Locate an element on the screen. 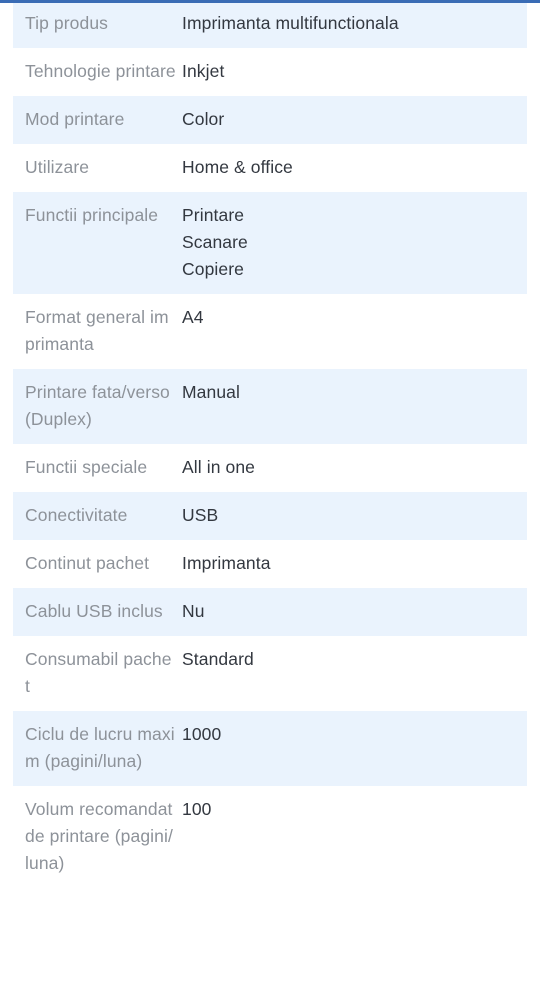  spec-value: Imprimanta multifunctionala is located at coordinates (290, 23).